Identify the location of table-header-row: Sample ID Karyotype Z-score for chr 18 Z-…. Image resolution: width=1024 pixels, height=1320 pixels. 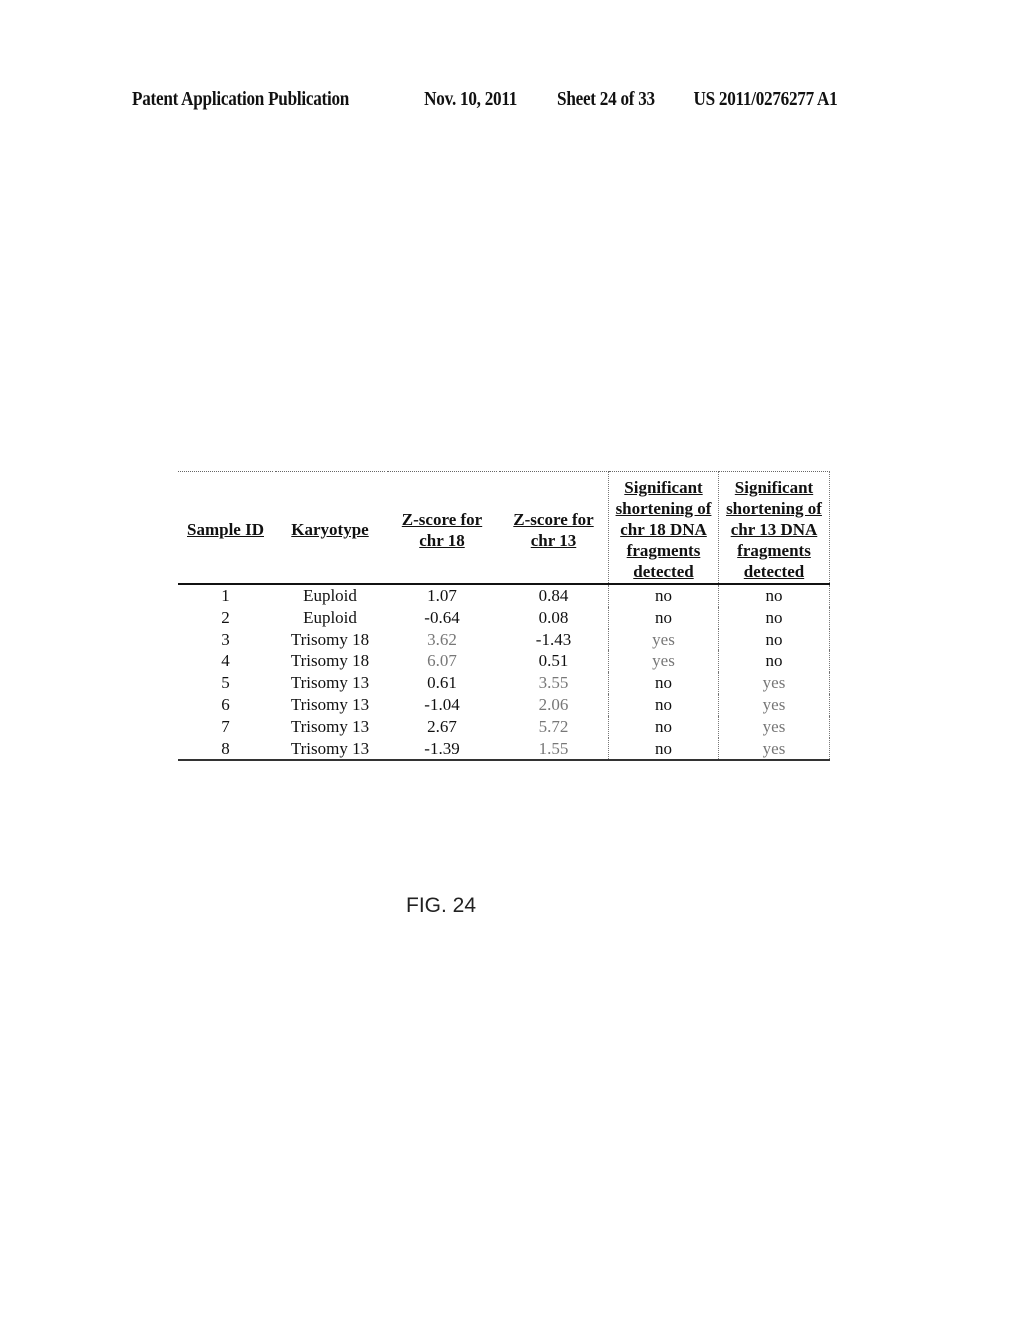
(504, 528).